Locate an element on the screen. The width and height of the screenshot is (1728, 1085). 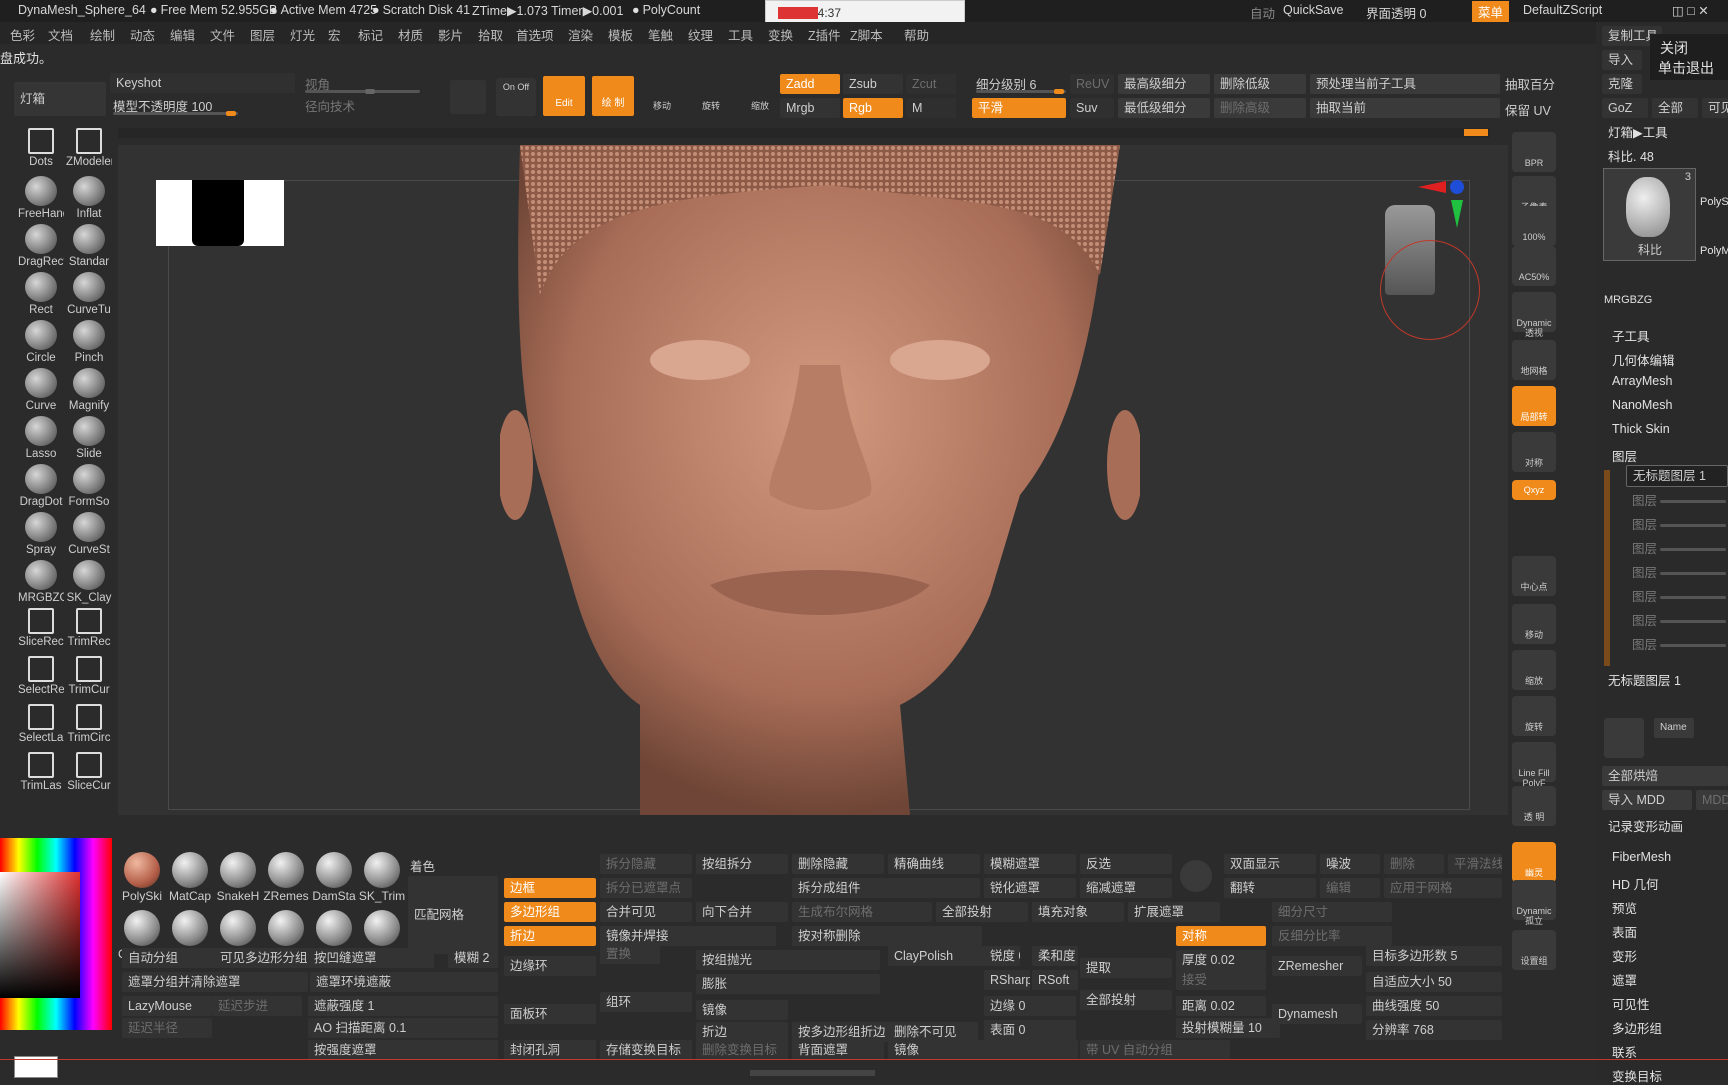
bottom-inverse-ratio: 反细分比率 is located at coordinates (1332, 936).